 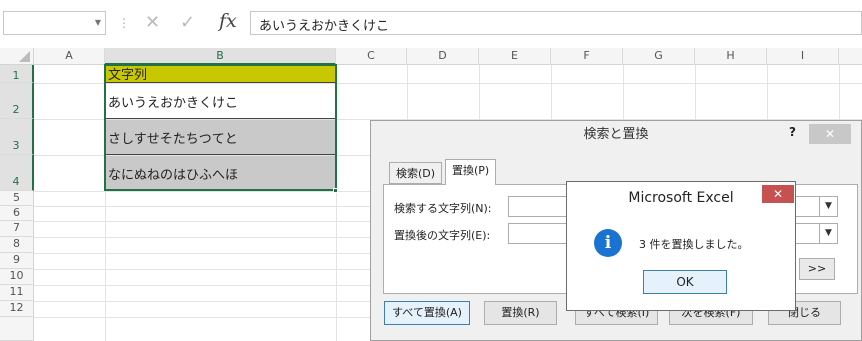 I want to click on formula-bar: ▼ ⋮ ✕ ✓ fx あいうえおかきくけこ, so click(x=431, y=24).